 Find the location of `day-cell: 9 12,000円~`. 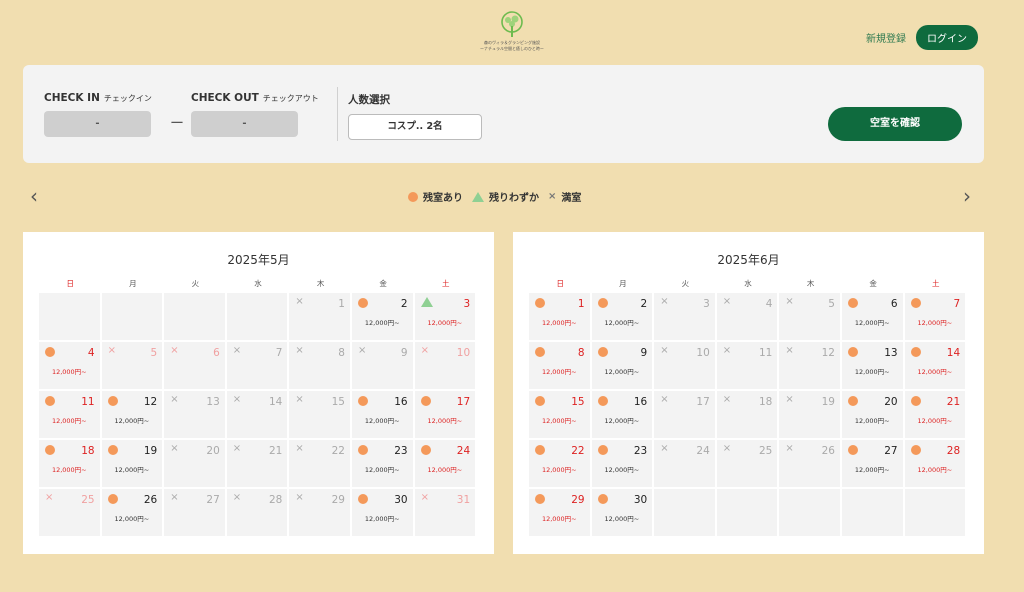

day-cell: 9 12,000円~ is located at coordinates (622, 365).